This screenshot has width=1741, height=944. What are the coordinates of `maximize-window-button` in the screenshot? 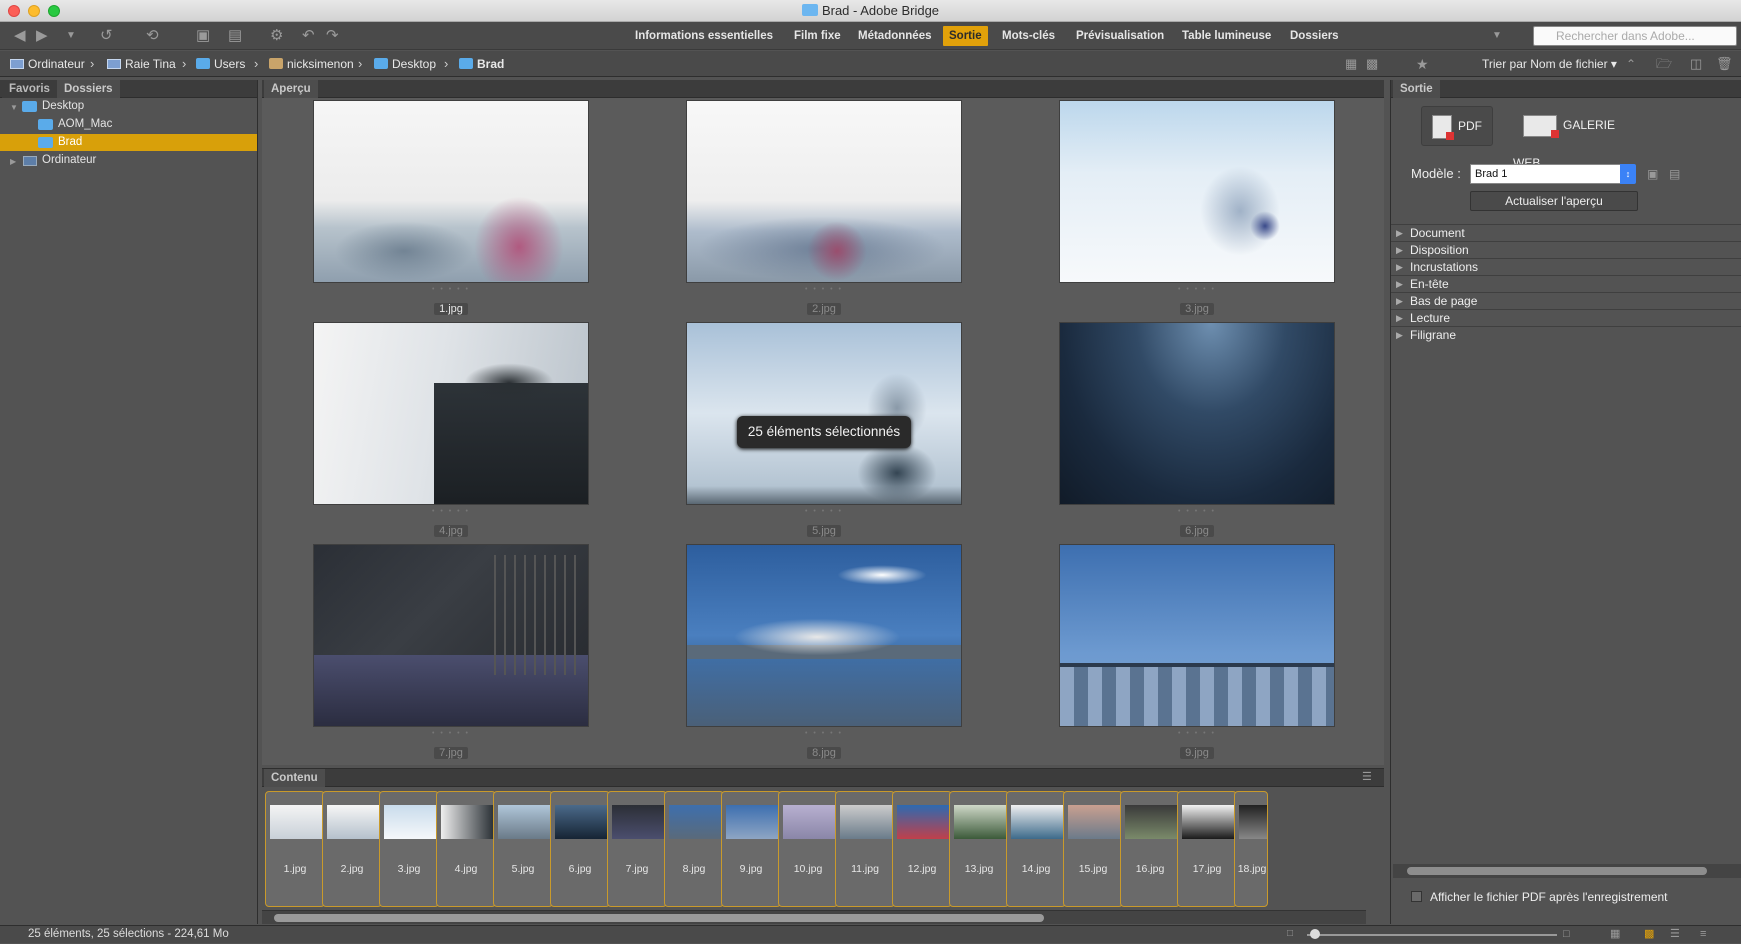 It's located at (54, 11).